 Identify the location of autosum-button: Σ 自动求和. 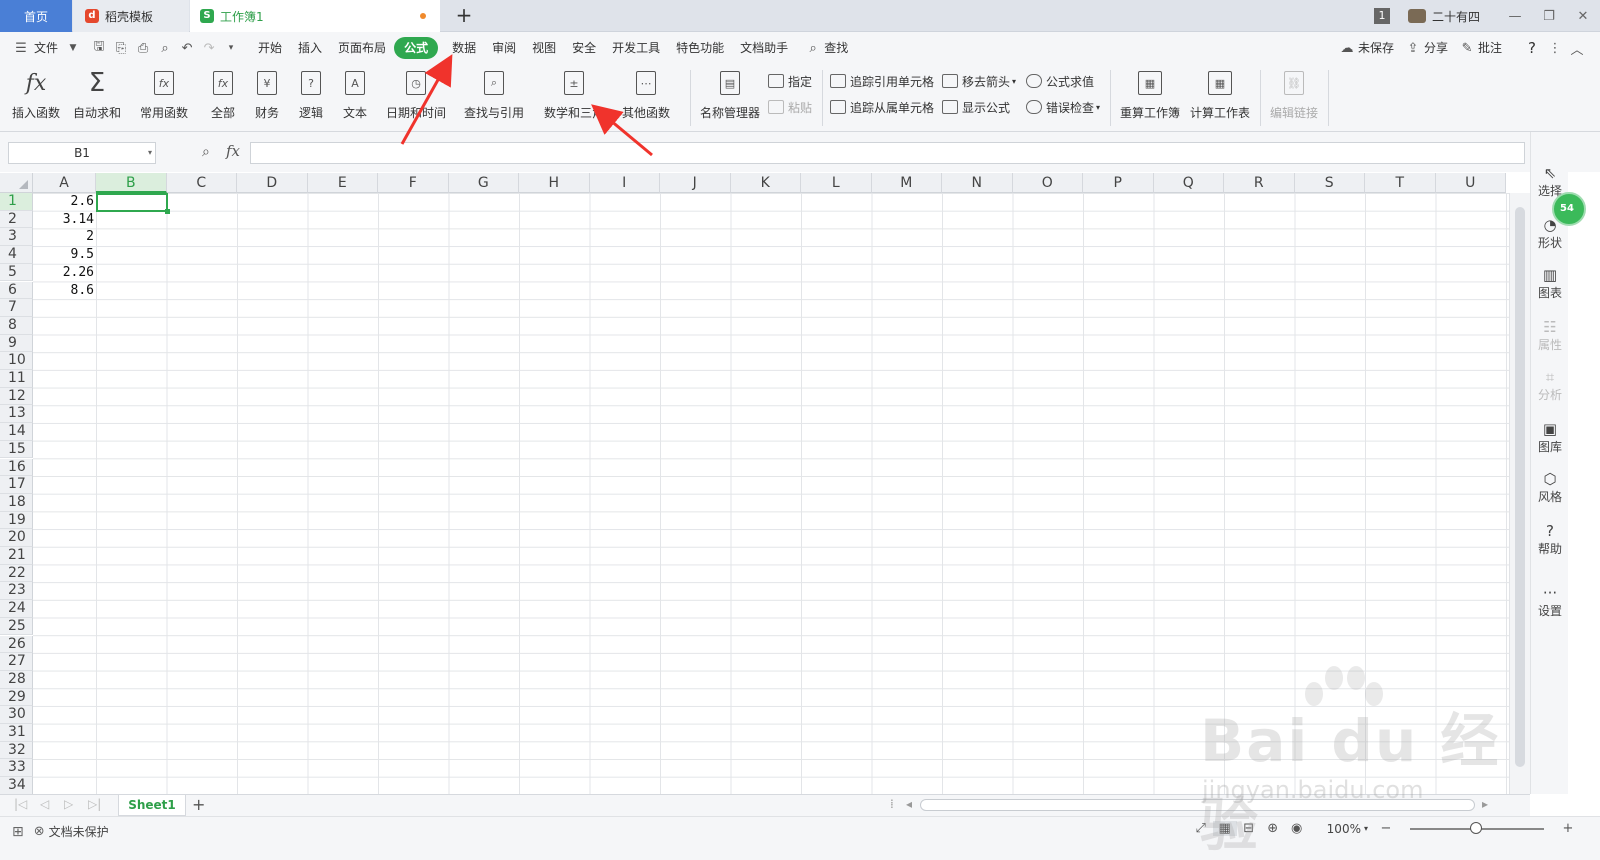
(97, 98).